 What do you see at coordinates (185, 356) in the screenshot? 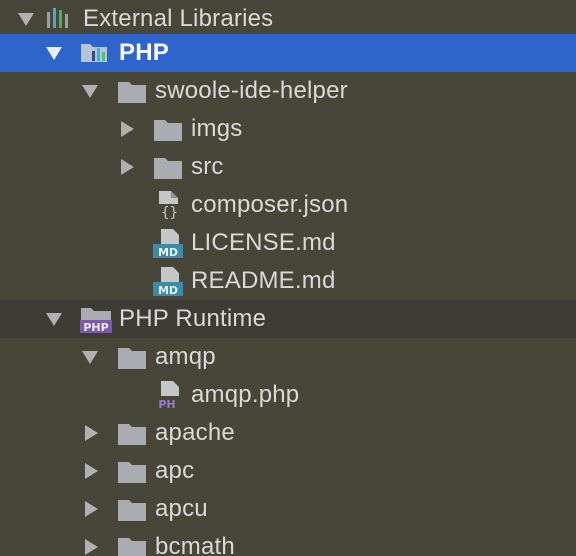
I see `tree-node-label: amqp` at bounding box center [185, 356].